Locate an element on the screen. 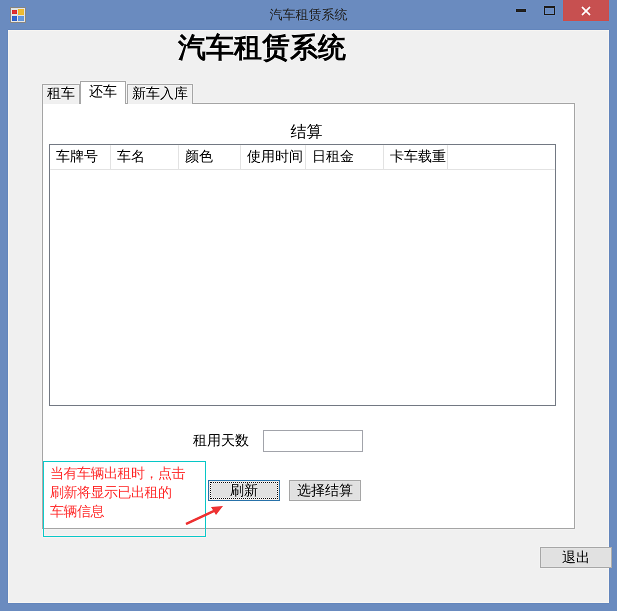 This screenshot has height=611, width=617. minimize-icon is located at coordinates (521, 10).